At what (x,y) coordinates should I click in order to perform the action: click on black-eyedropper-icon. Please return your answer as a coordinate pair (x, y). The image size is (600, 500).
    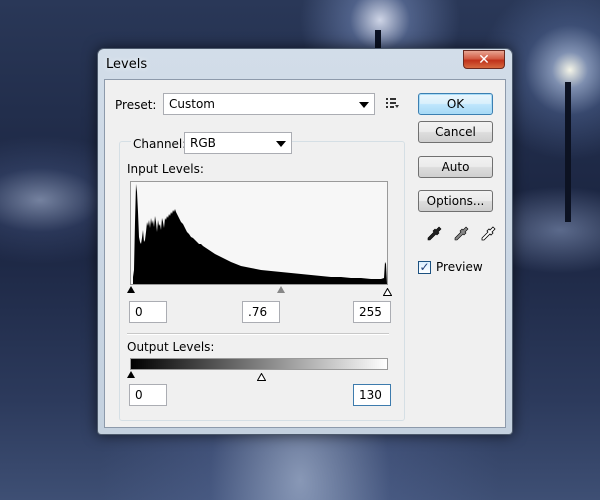
    Looking at the image, I should click on (434, 235).